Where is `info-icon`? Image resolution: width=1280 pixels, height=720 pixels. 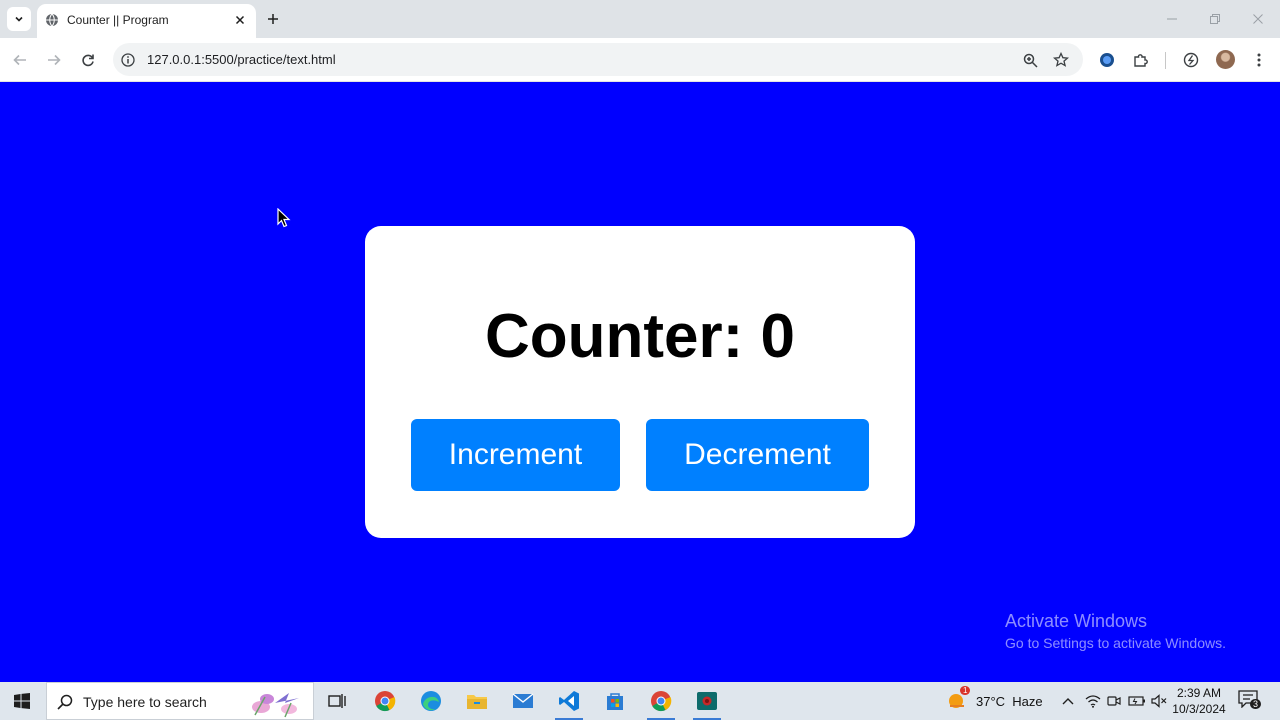 info-icon is located at coordinates (128, 60).